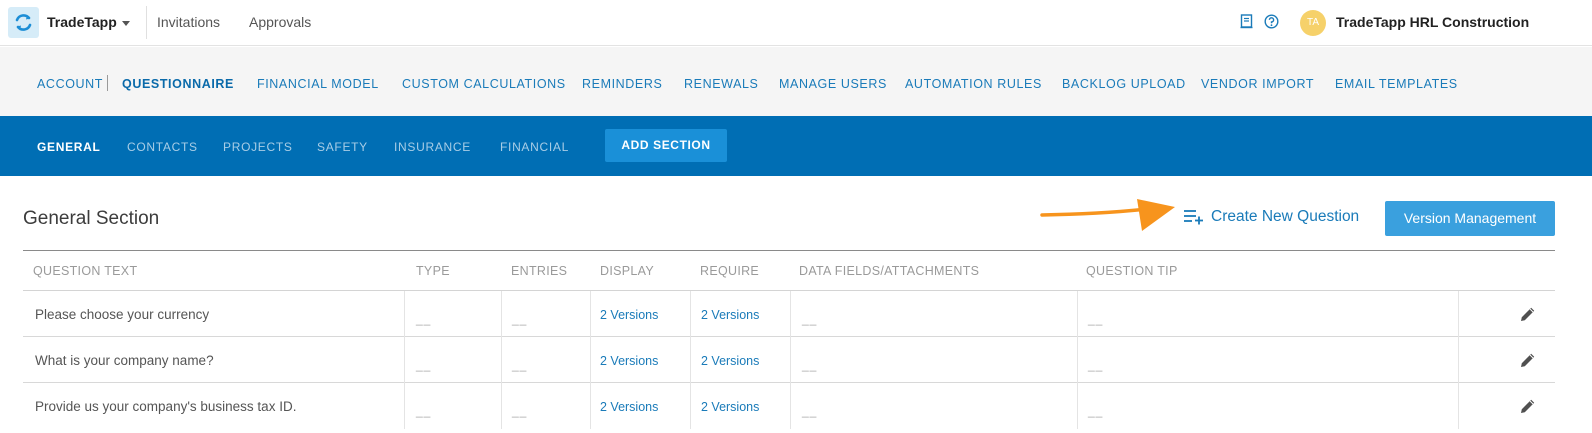 This screenshot has width=1592, height=433. I want to click on tab-general: GENERAL, so click(69, 147).